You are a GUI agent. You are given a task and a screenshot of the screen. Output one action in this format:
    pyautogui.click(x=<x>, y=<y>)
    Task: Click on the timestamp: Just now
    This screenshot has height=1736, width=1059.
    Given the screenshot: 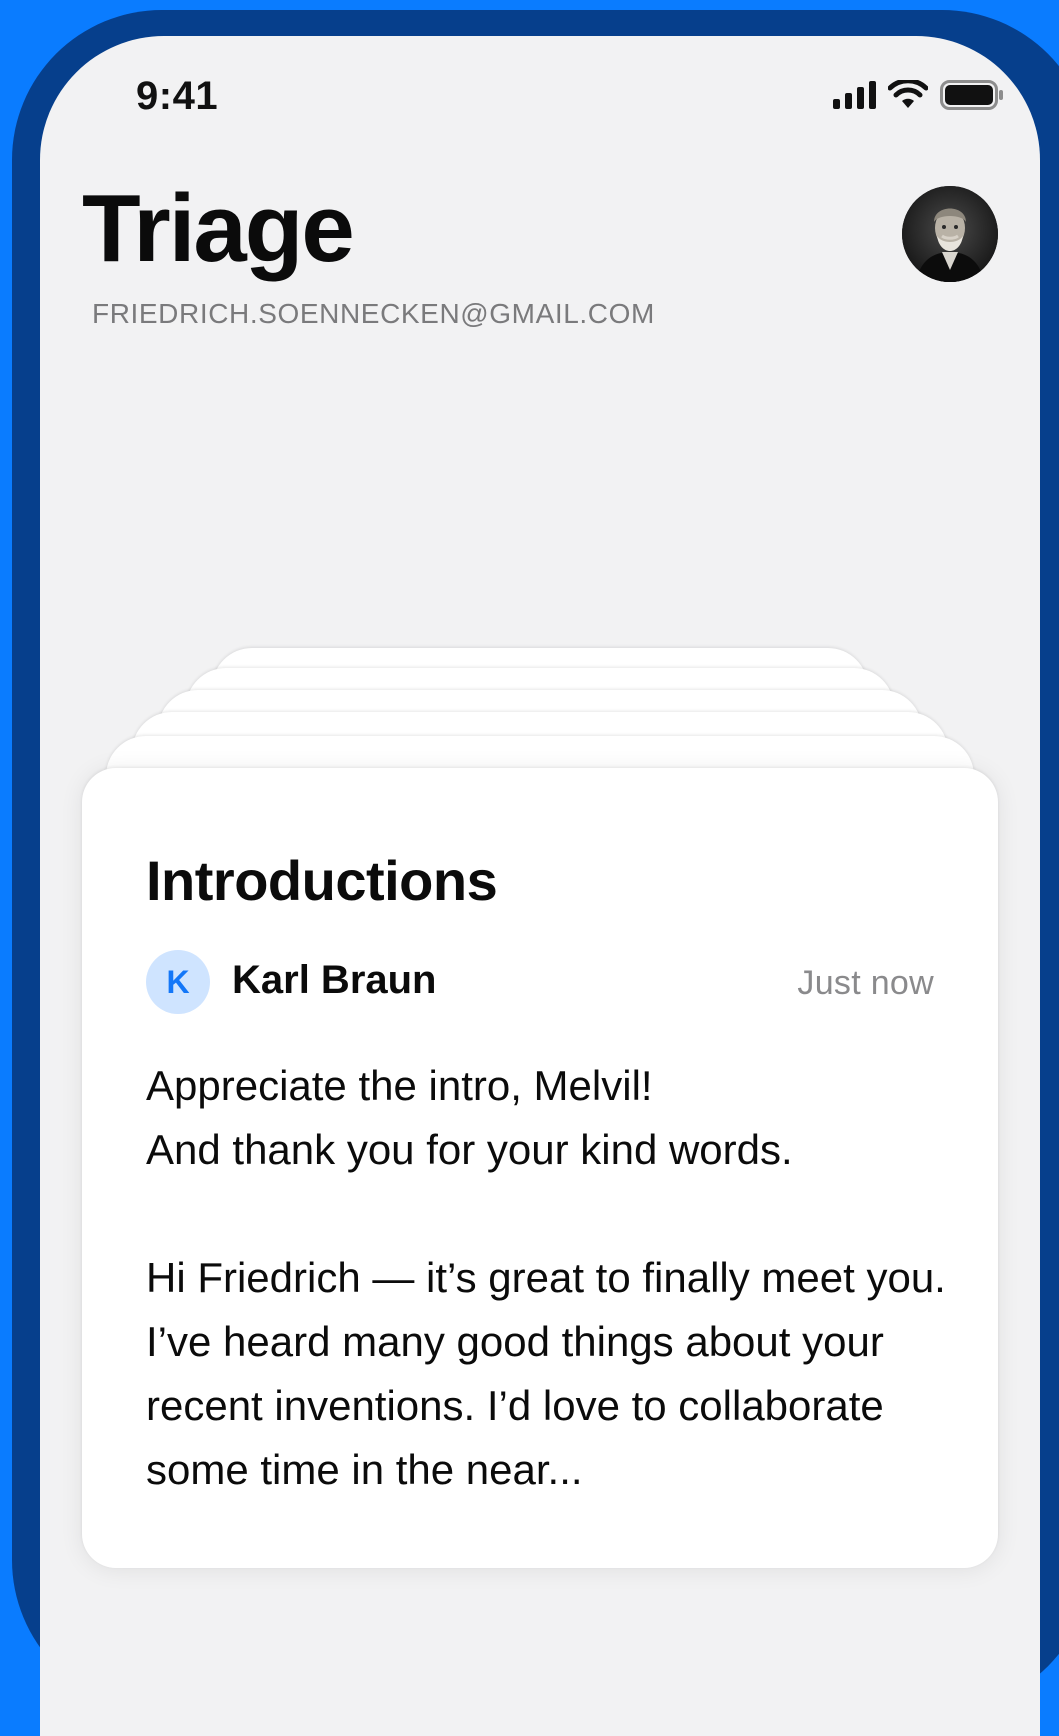 What is the action you would take?
    pyautogui.click(x=865, y=983)
    